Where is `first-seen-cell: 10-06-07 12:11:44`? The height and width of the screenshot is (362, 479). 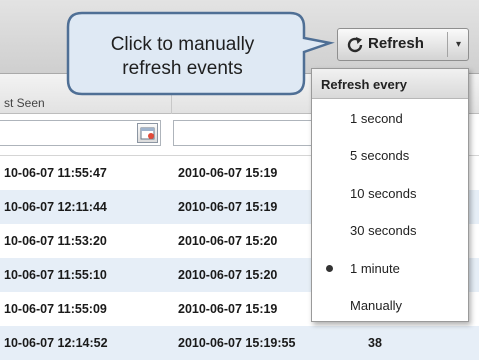 first-seen-cell: 10-06-07 12:11:44 is located at coordinates (55, 207).